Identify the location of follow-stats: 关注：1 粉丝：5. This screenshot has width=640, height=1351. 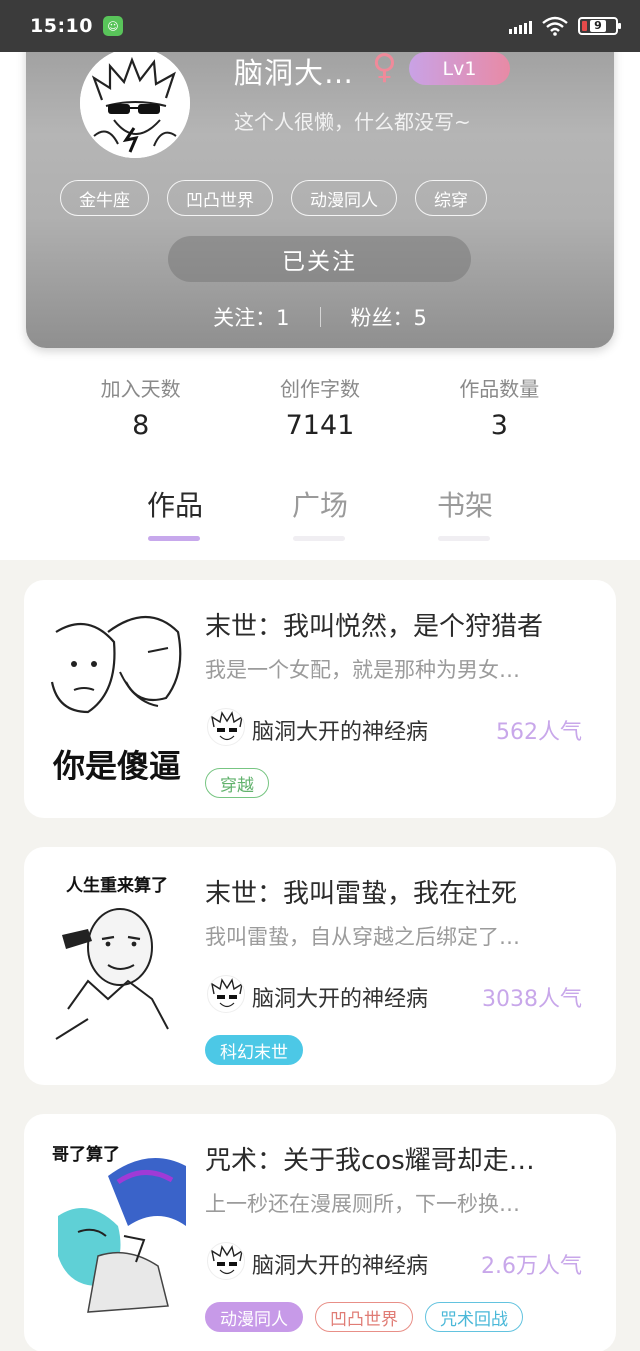
(320, 317).